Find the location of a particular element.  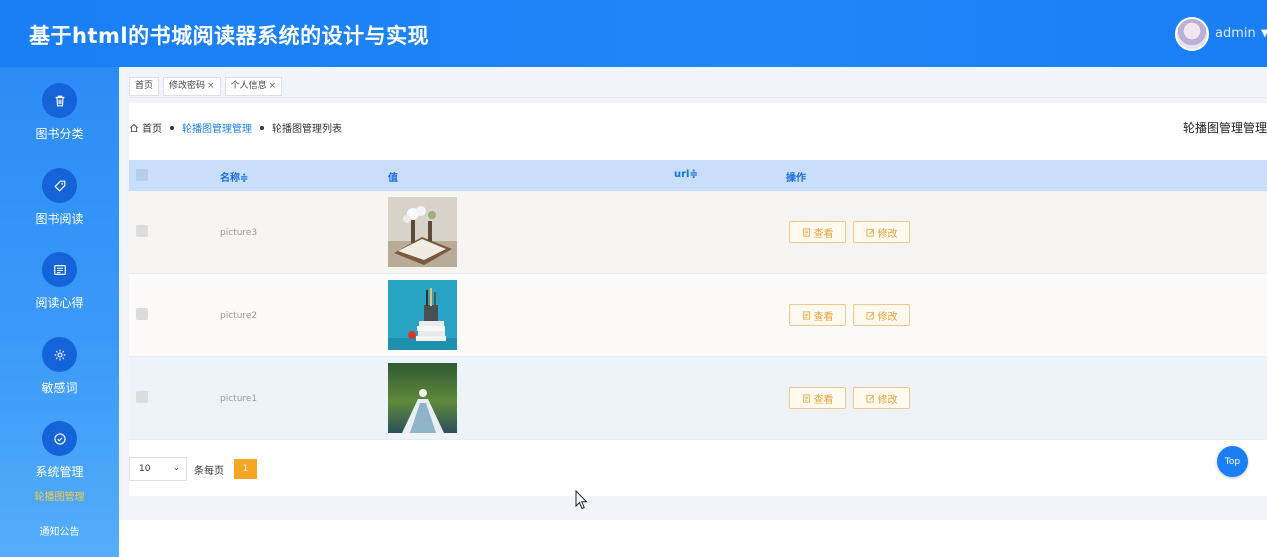

sidebar-item-book-category: 图书分类 is located at coordinates (59, 118).